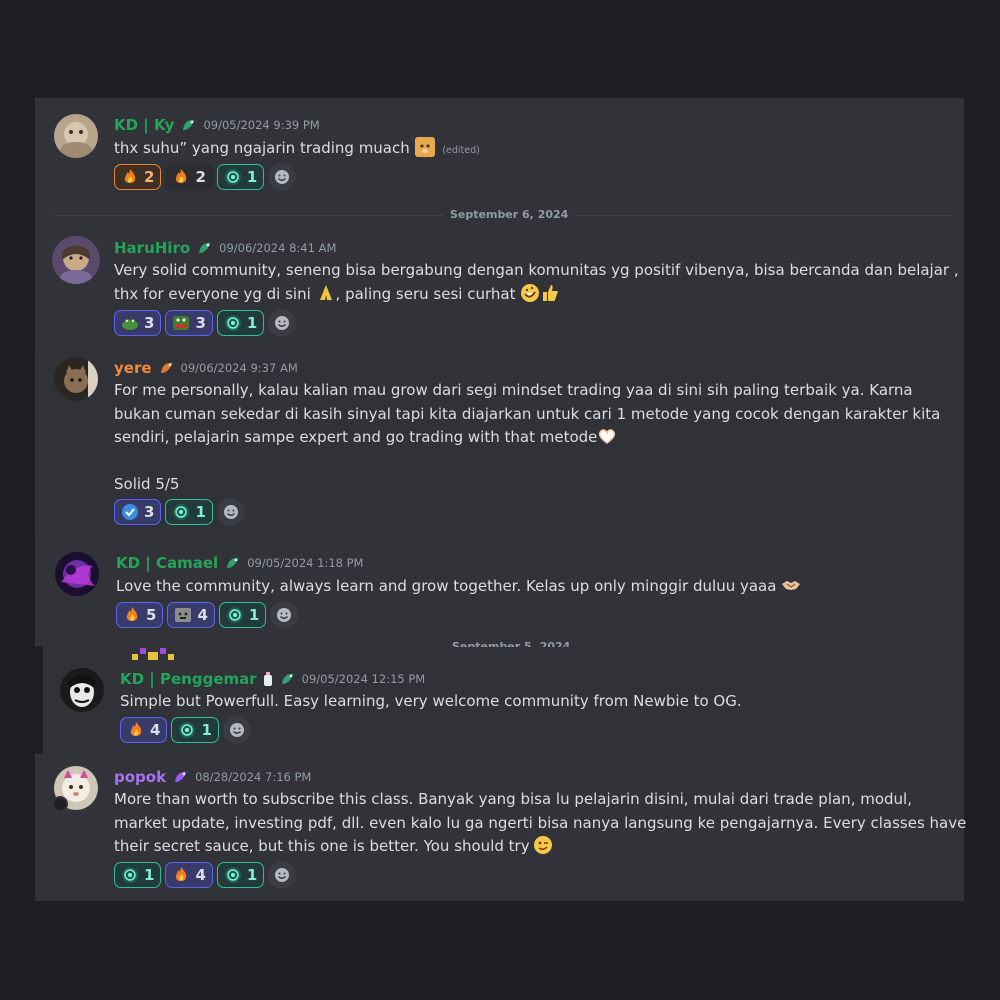 The width and height of the screenshot is (1000, 1000). I want to click on message-text: thx for everyone yg di sini, so click(212, 293).